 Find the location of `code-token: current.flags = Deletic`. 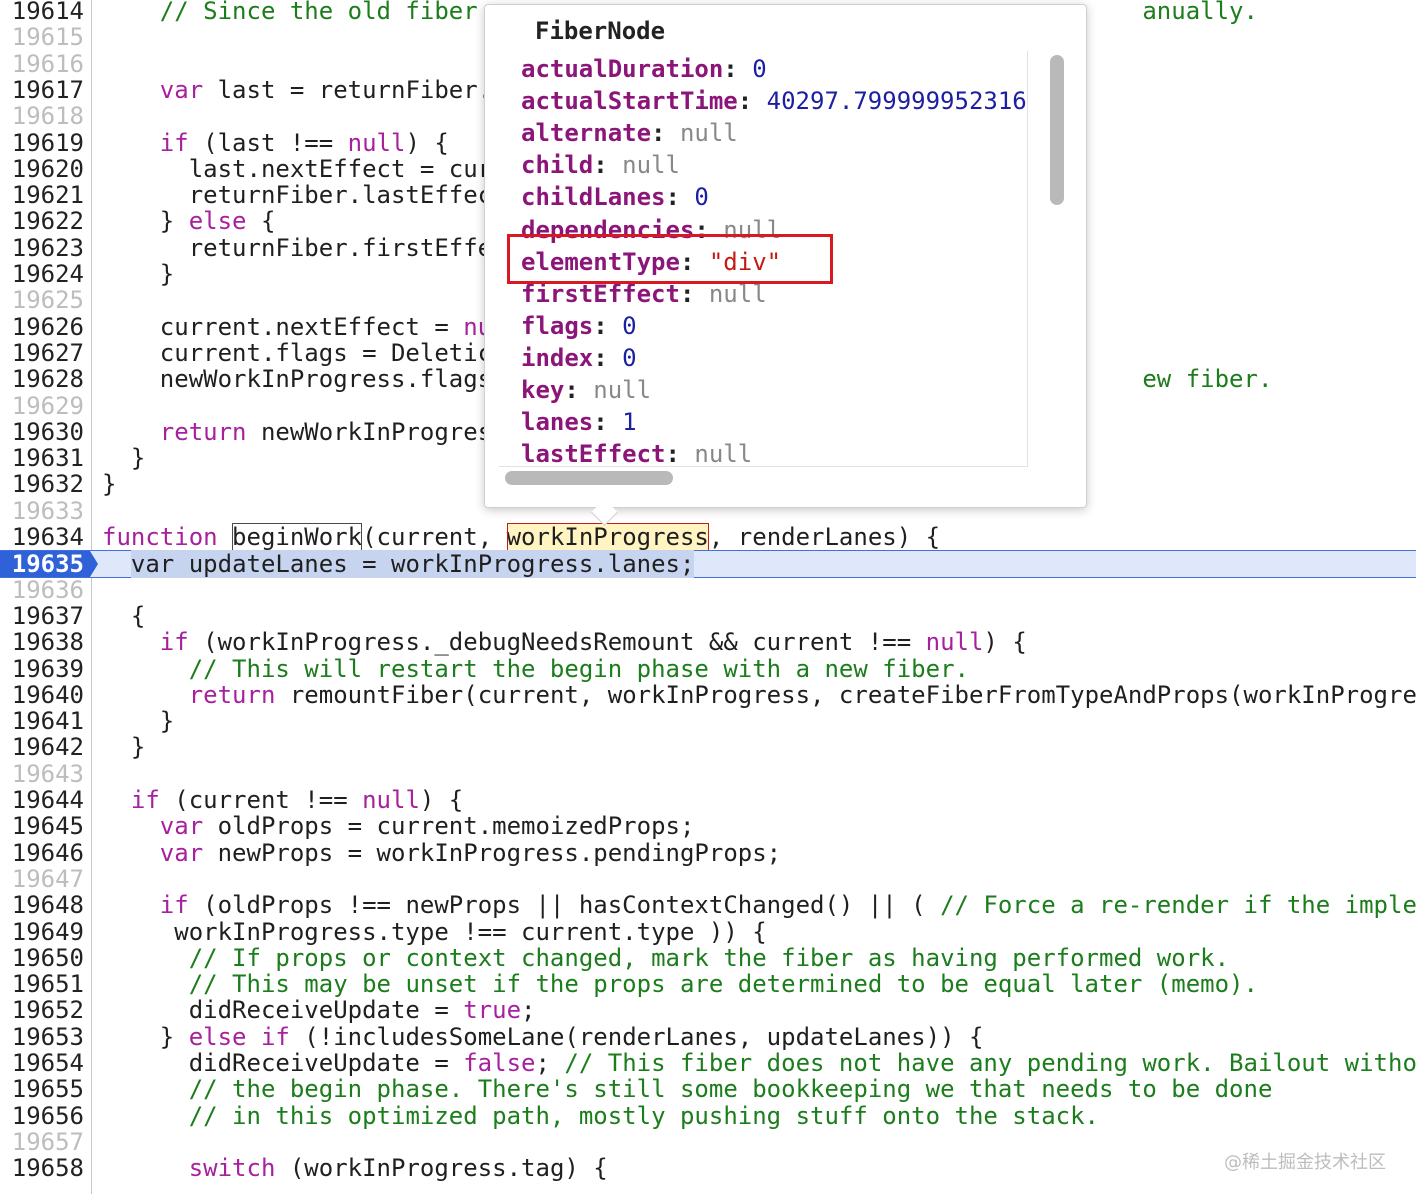

code-token: current.flags = Deletic is located at coordinates (297, 352).